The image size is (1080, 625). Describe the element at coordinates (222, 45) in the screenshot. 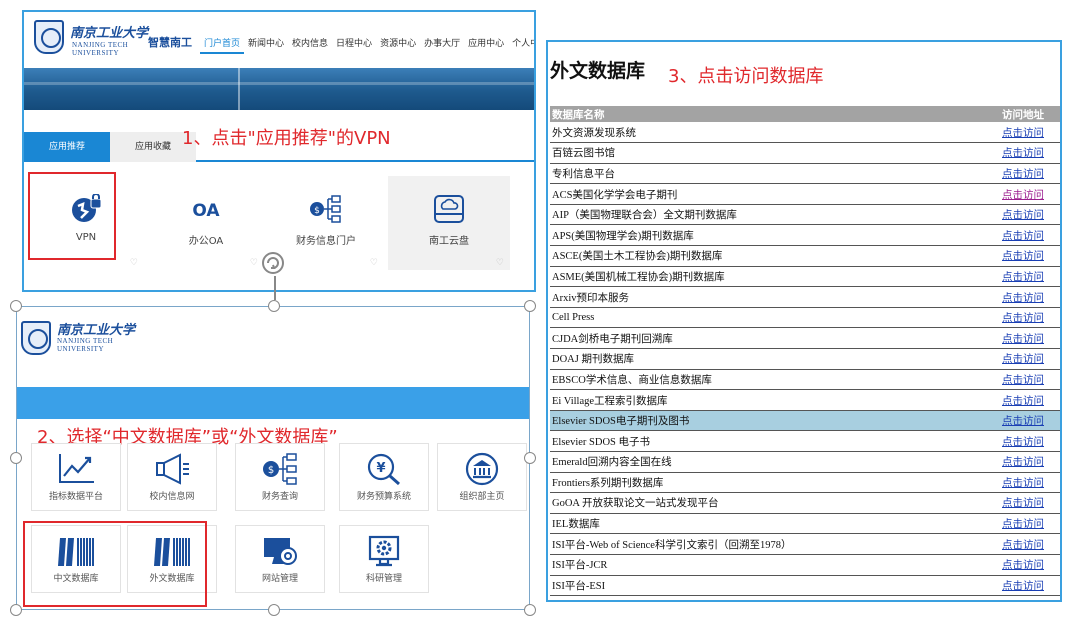

I see `nav-home: 门户首页` at that location.